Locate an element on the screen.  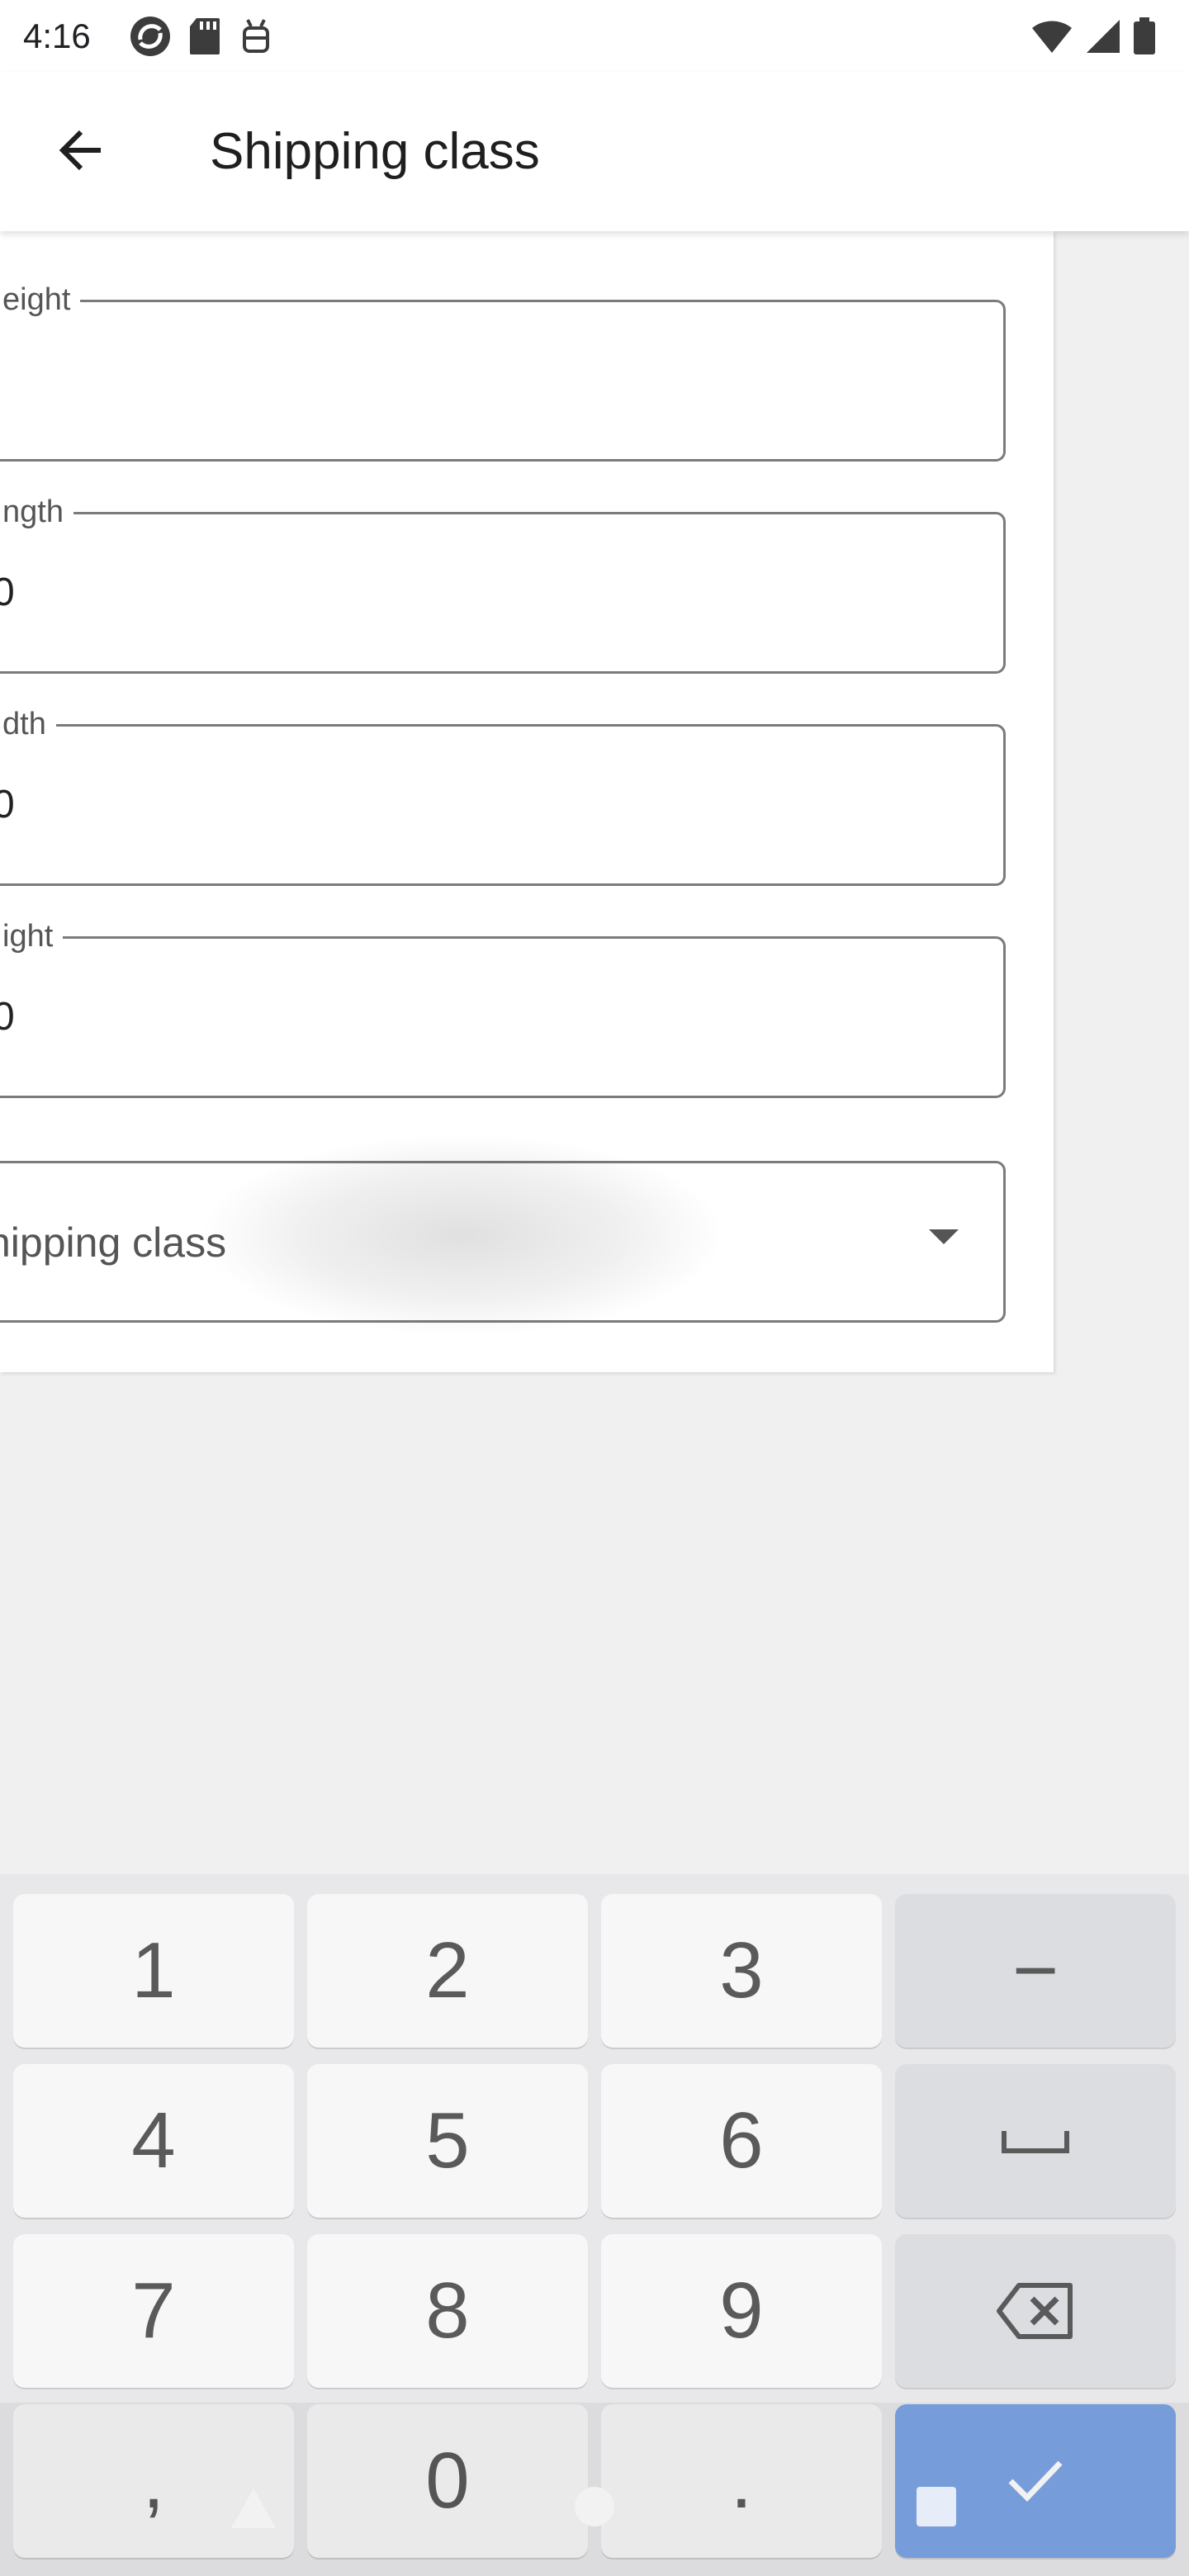
backspace-icon is located at coordinates (1035, 2311).